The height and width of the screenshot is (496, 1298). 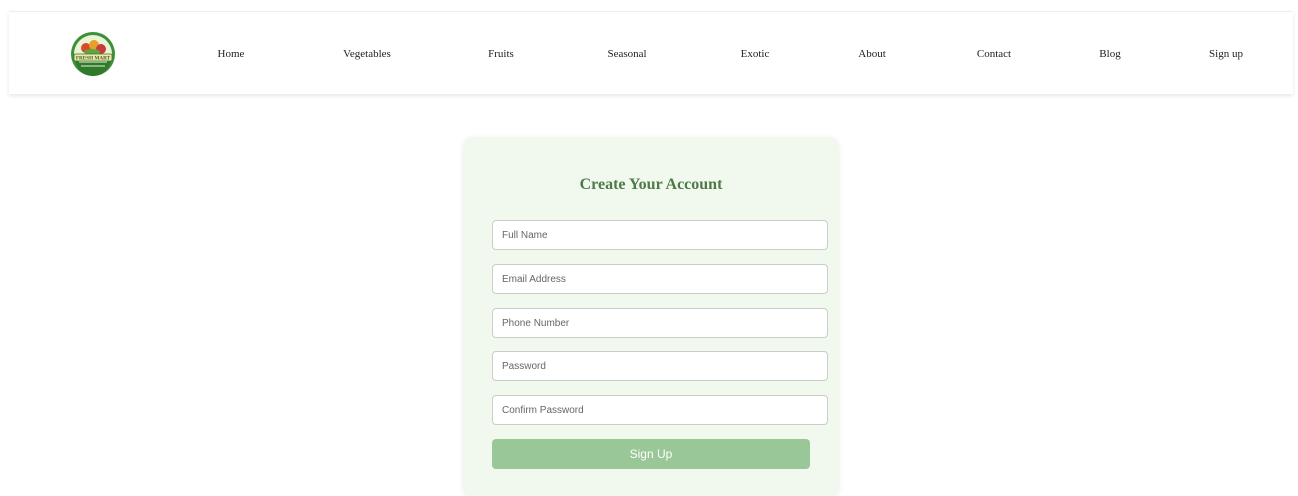 I want to click on nav-sign-up: Sign up, so click(x=1226, y=54).